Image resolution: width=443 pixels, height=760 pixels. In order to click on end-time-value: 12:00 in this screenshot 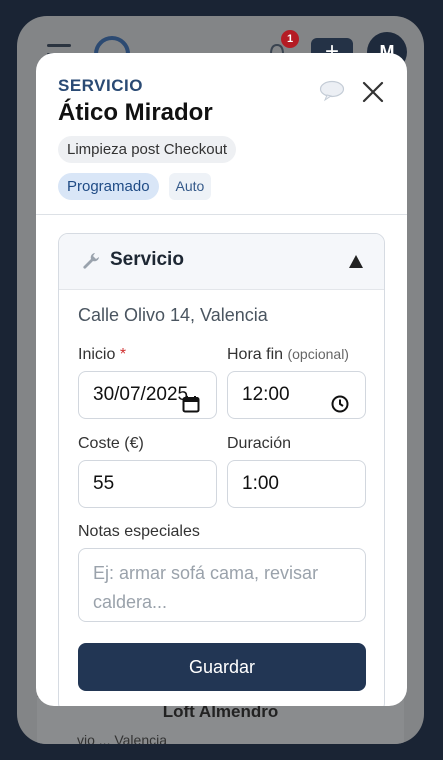, I will do `click(266, 394)`.